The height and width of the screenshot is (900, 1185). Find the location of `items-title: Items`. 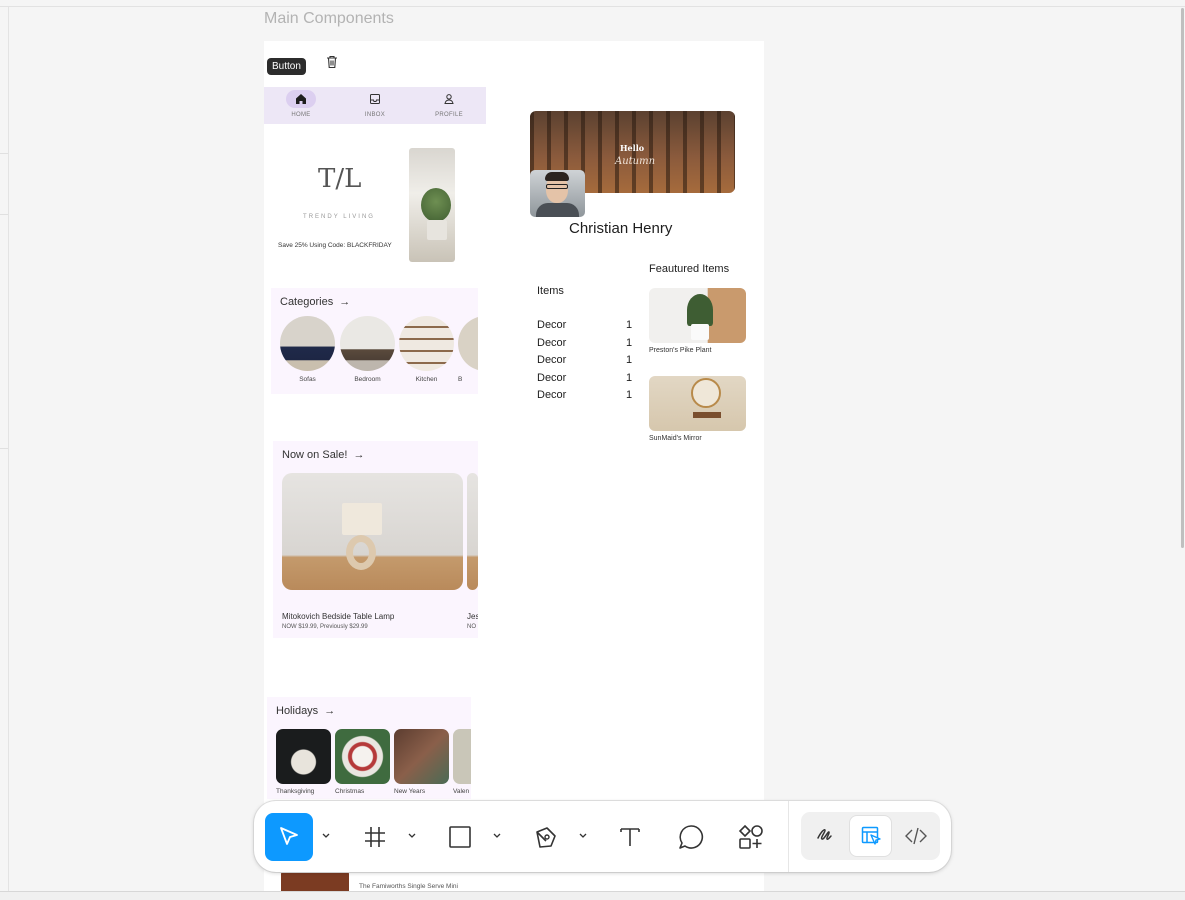

items-title: Items is located at coordinates (550, 291).